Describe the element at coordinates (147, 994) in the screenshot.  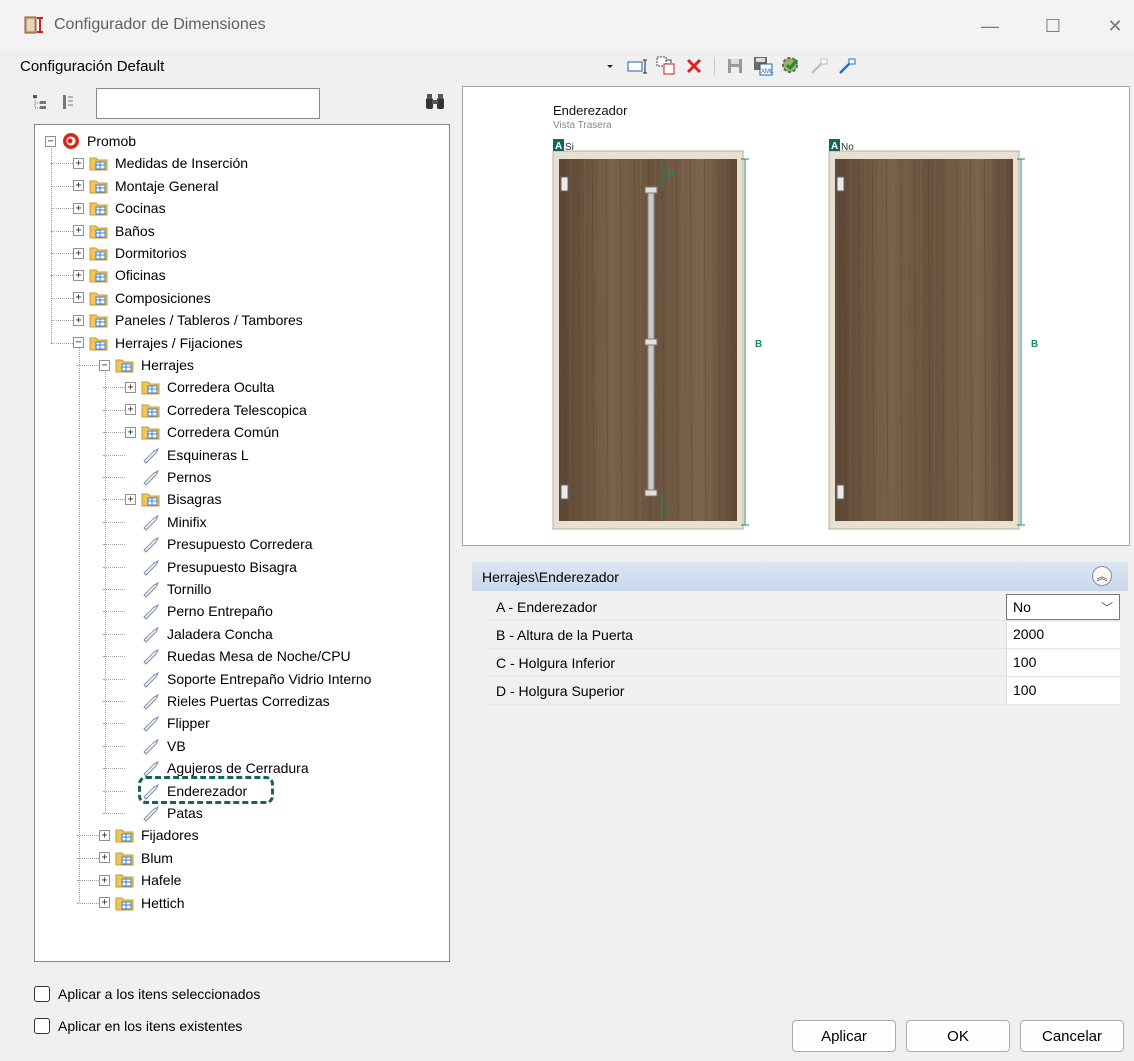
I see `apply-selected-option: Aplicar a los itens seleccionados` at that location.